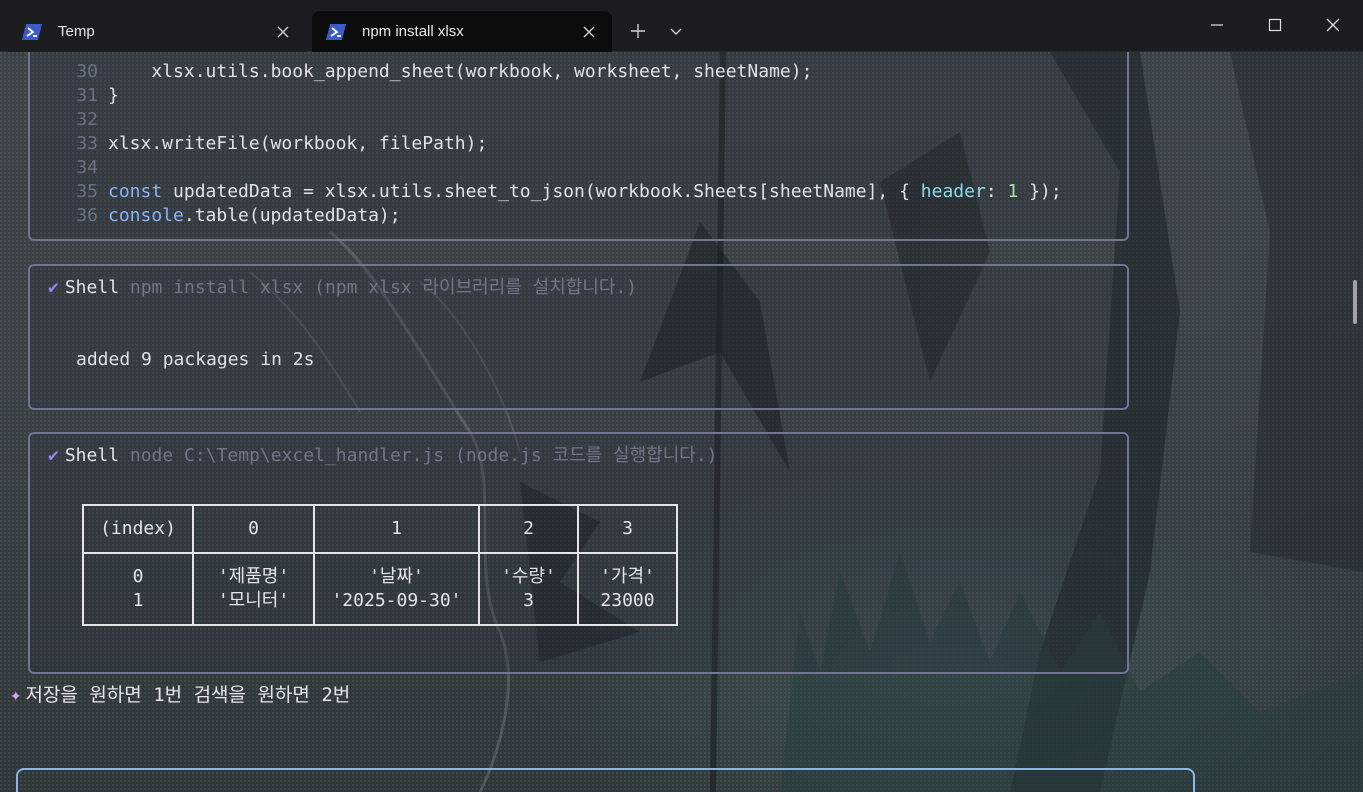  Describe the element at coordinates (157, 31) in the screenshot. I see `tab-temp: Temp` at that location.